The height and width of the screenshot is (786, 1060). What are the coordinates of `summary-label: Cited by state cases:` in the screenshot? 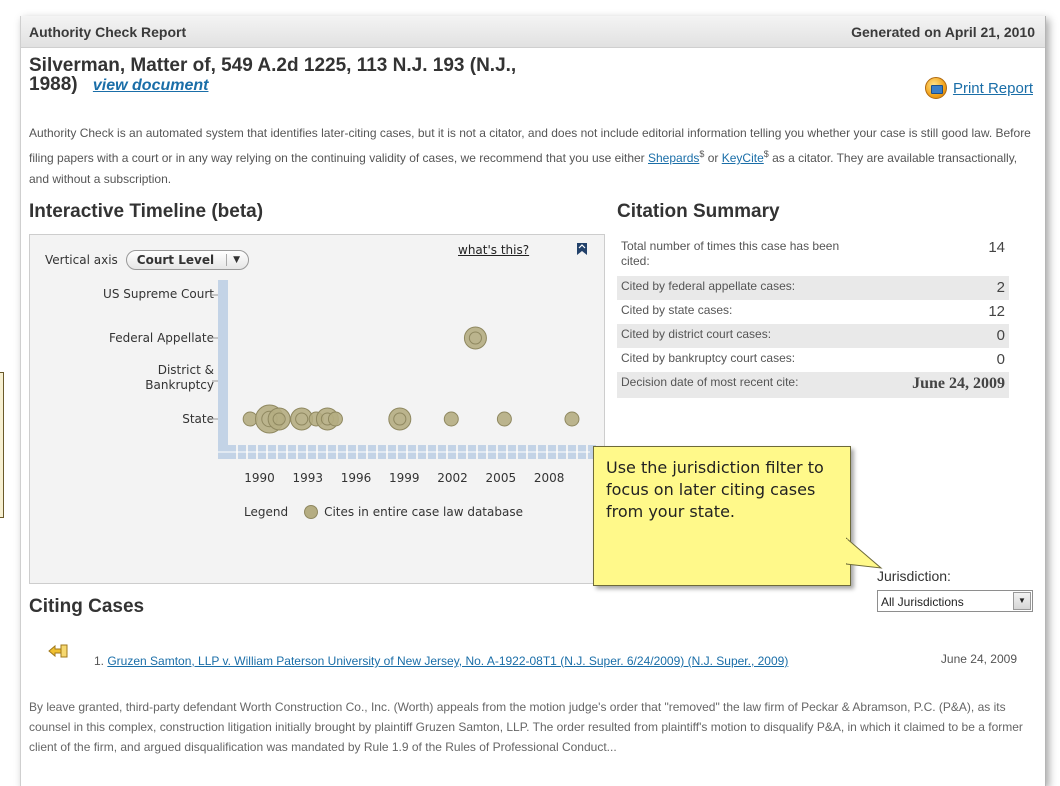 It's located at (677, 310).